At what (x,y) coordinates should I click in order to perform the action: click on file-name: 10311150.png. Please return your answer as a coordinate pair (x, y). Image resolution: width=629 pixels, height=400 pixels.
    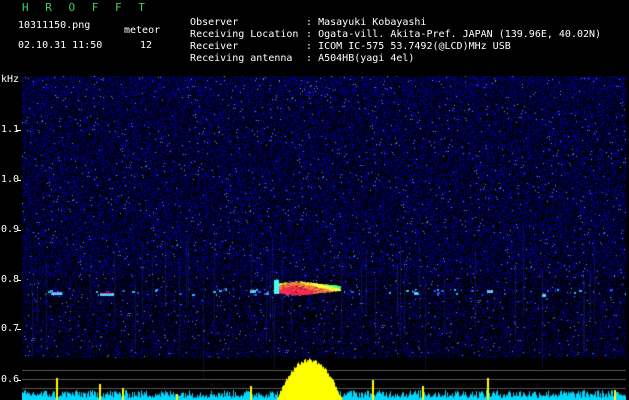
    Looking at the image, I should click on (54, 25).